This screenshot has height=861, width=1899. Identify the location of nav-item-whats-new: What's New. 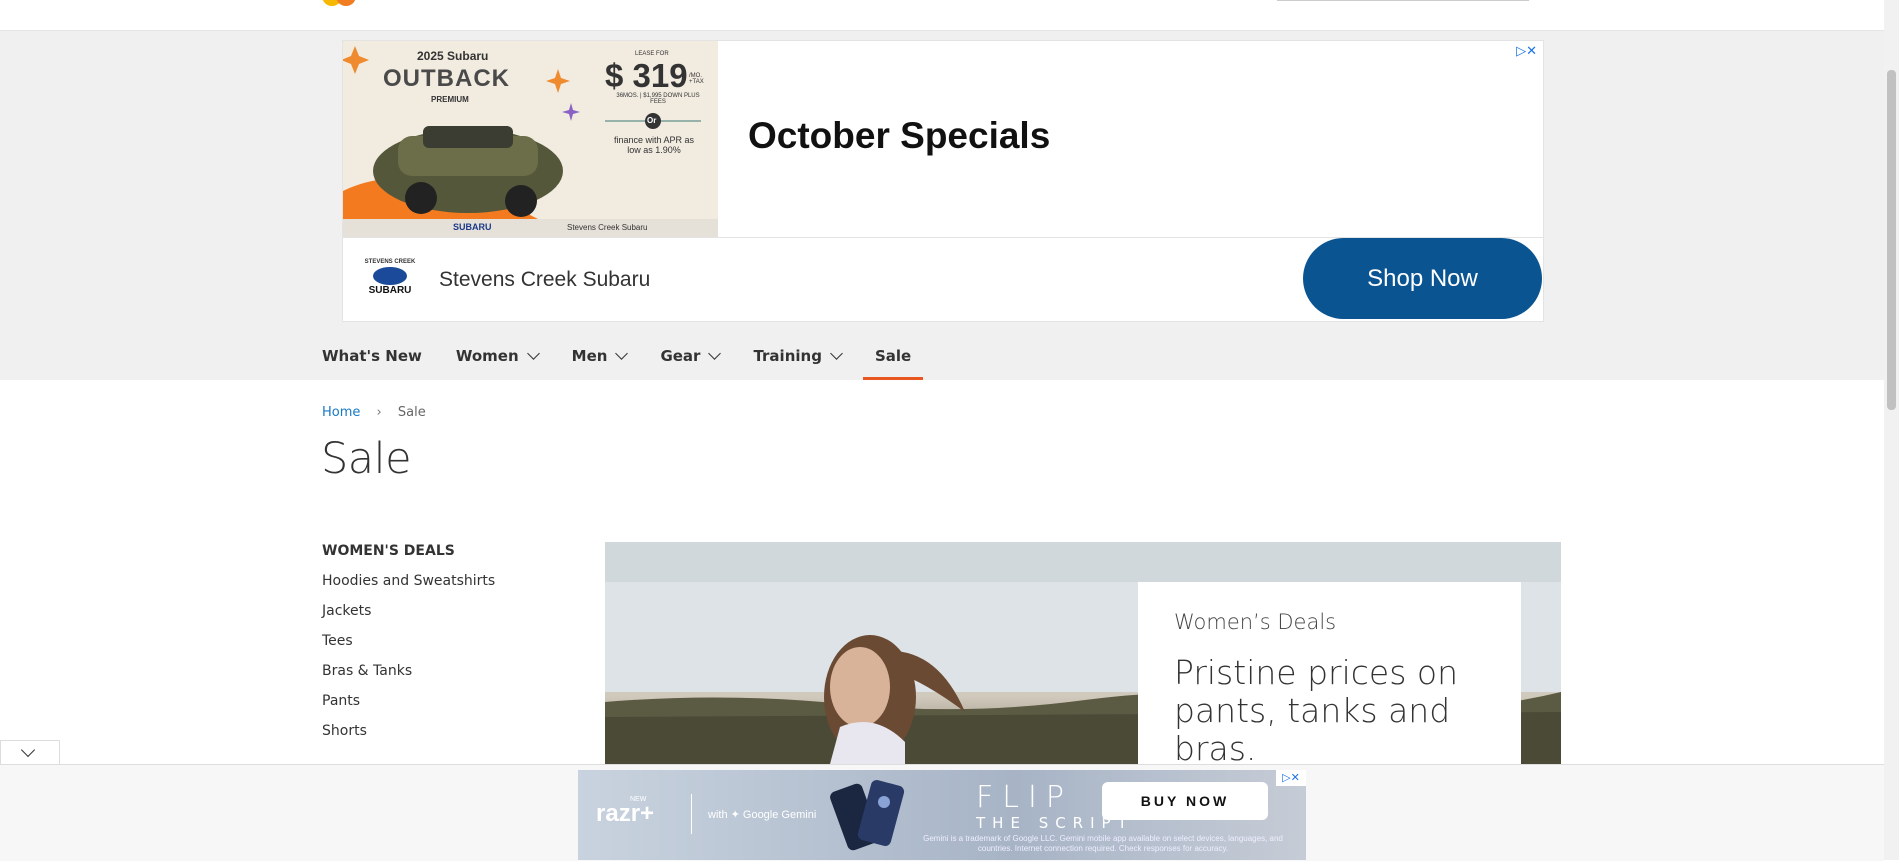
(372, 356).